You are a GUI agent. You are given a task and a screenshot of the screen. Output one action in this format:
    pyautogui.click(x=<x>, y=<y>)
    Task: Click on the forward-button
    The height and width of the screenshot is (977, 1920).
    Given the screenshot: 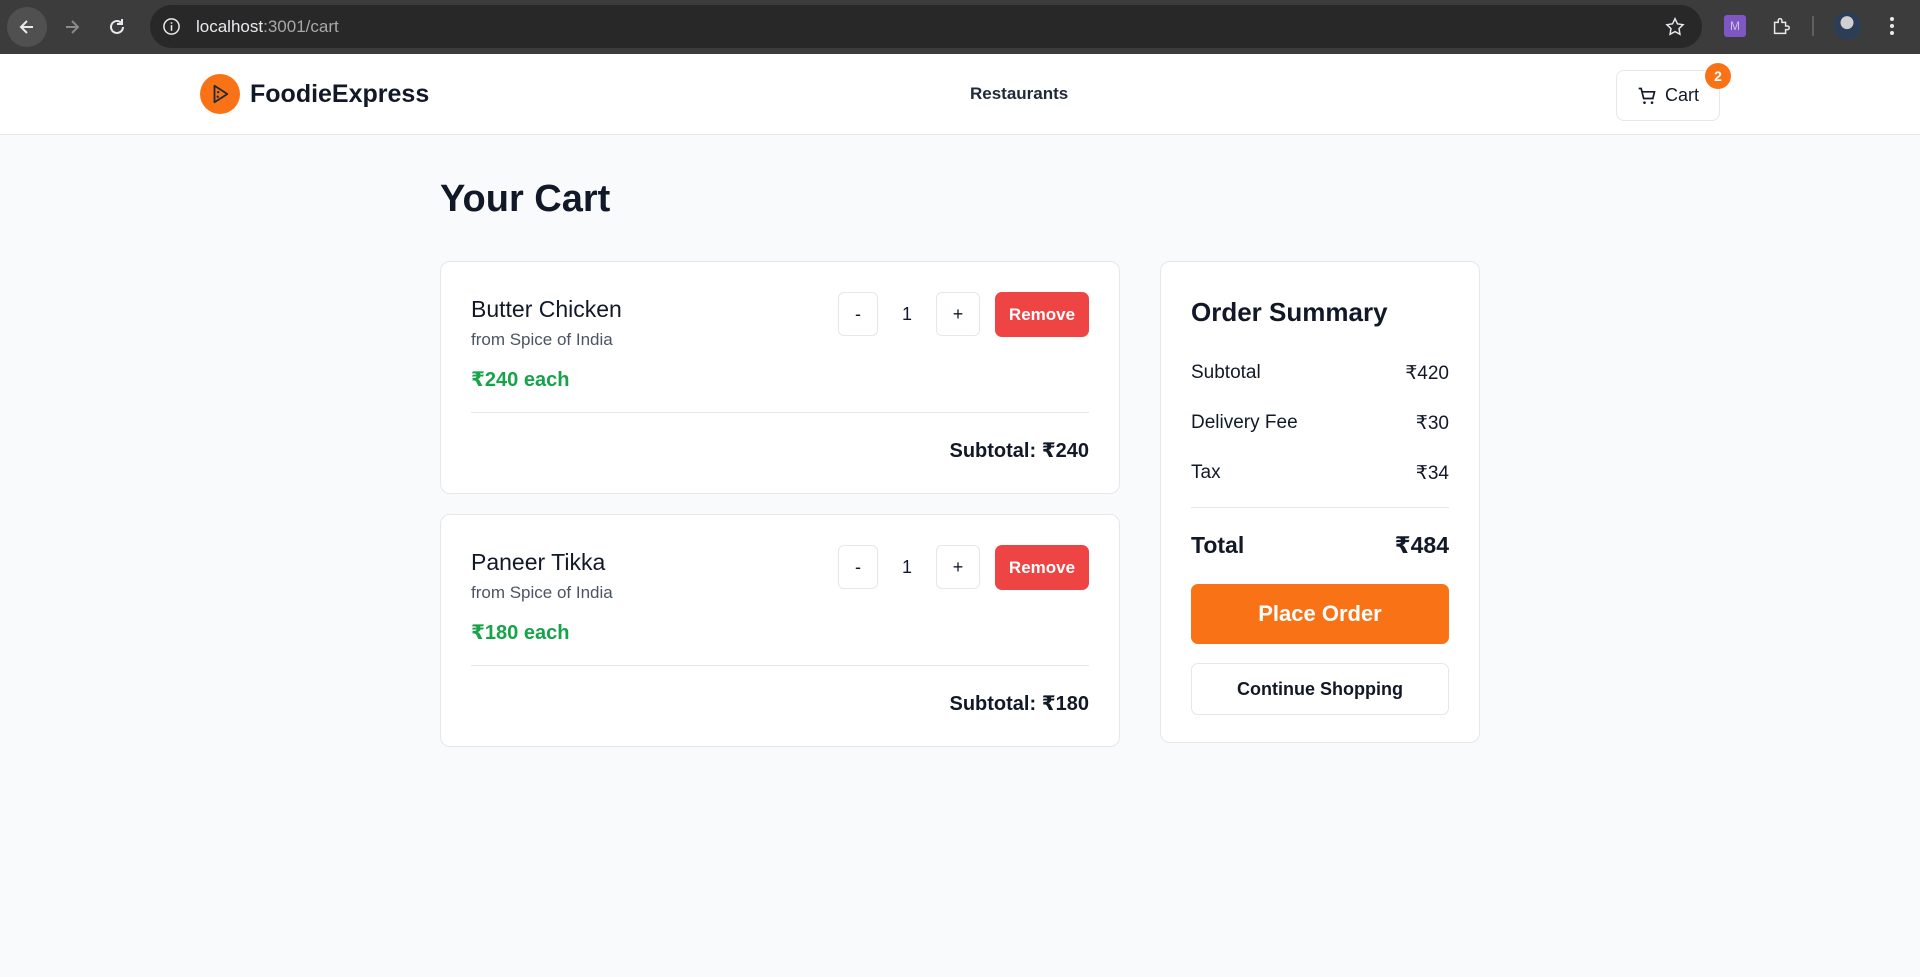 What is the action you would take?
    pyautogui.click(x=72, y=27)
    